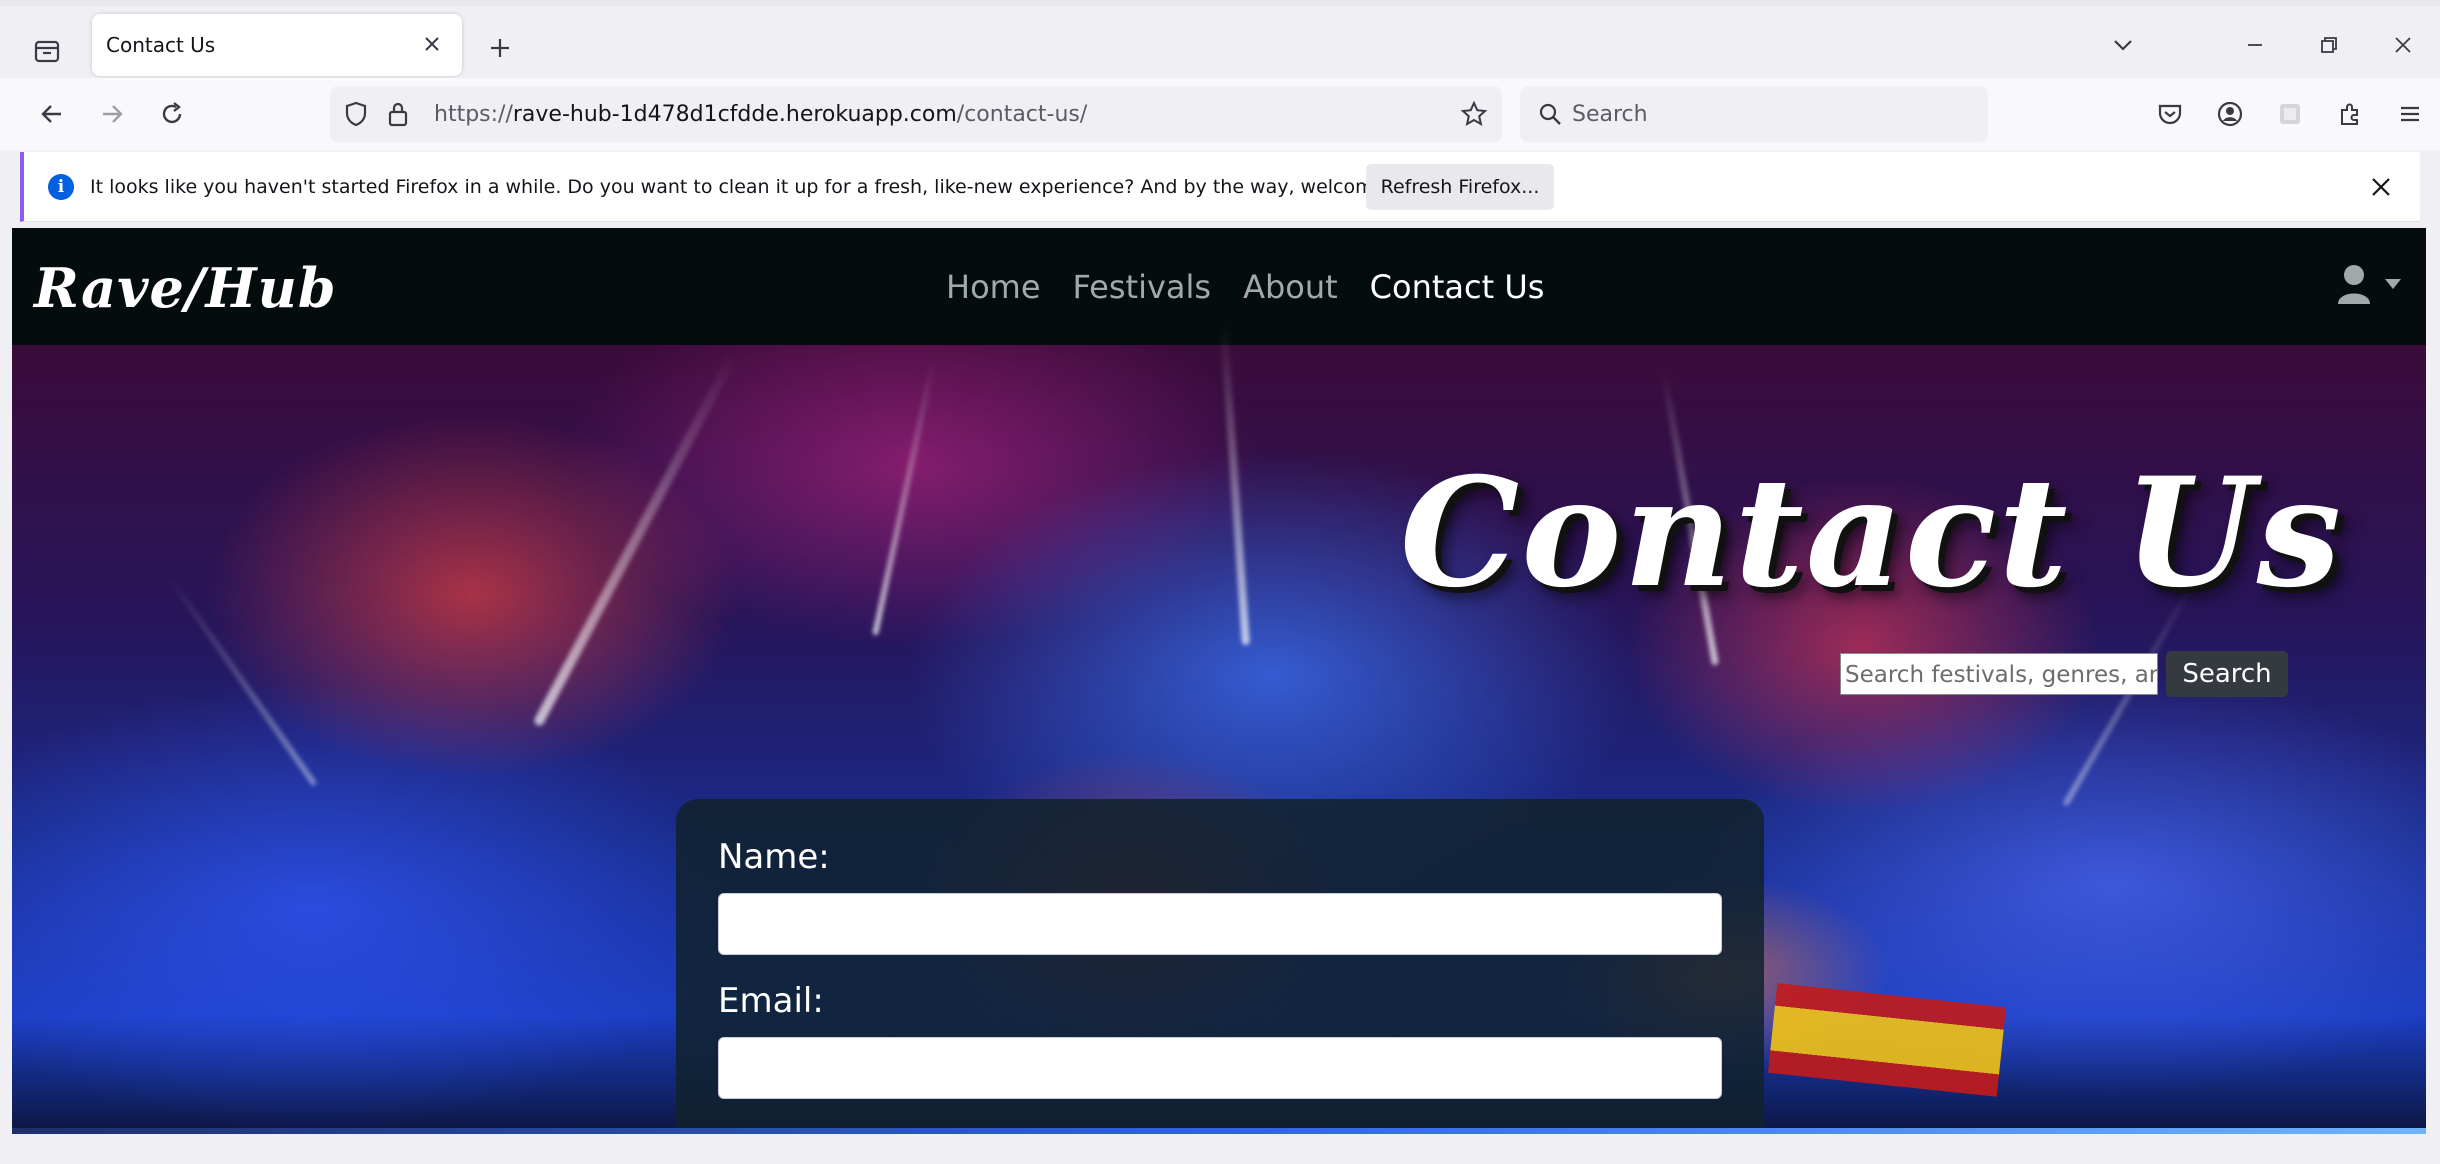  I want to click on list-all-tabs-button, so click(2123, 45).